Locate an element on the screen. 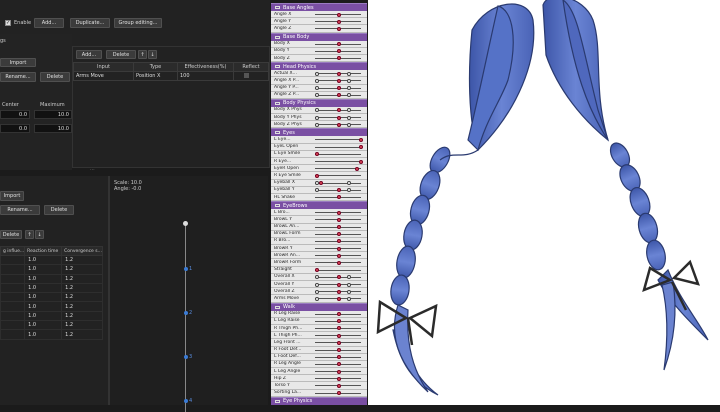 This screenshot has width=720, height=412. param-row: Body X is located at coordinates (319, 44).